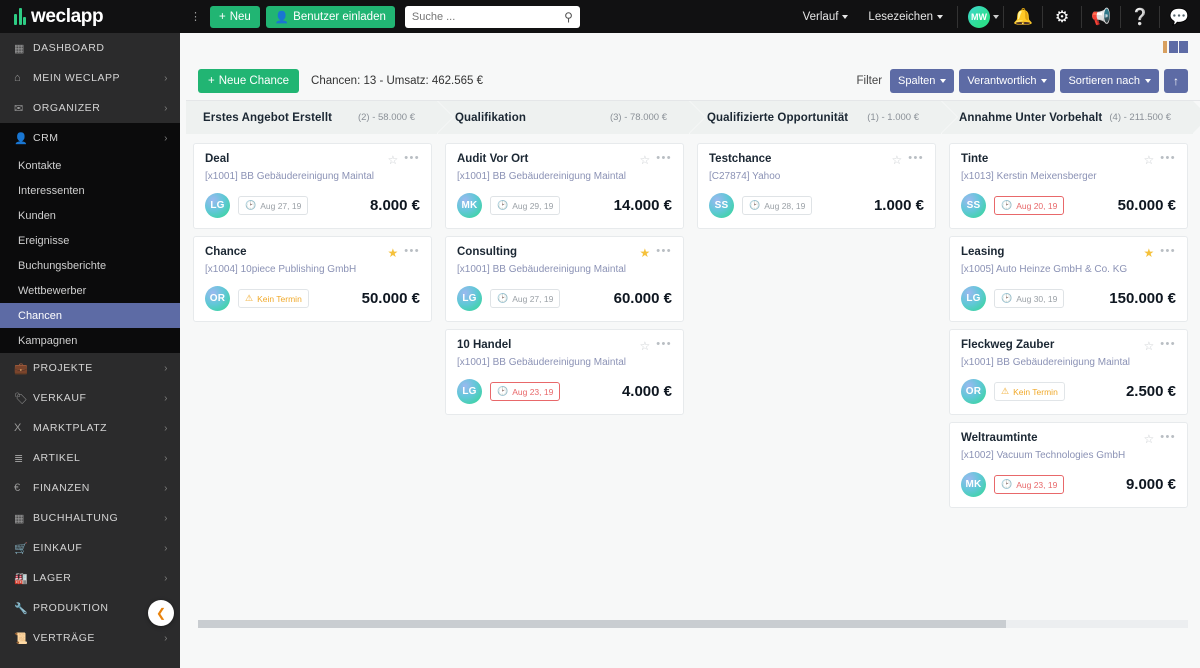 This screenshot has width=1200, height=668. What do you see at coordinates (90, 240) in the screenshot?
I see `sidebar-subitem-ereignisse: Ereignisse` at bounding box center [90, 240].